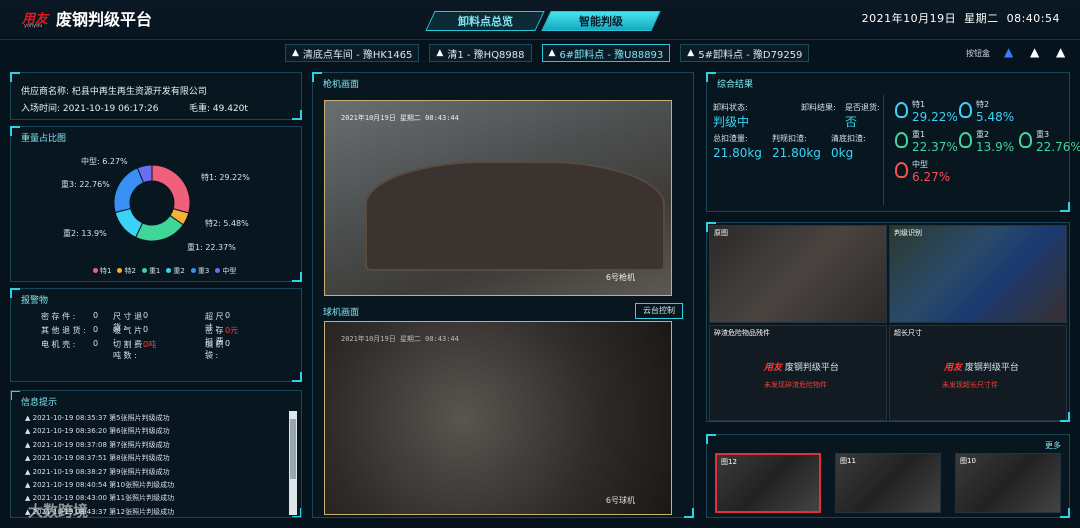 Image resolution: width=1080 pixels, height=528 pixels. I want to click on grade-item: 重3 22.76%, so click(1058, 142).